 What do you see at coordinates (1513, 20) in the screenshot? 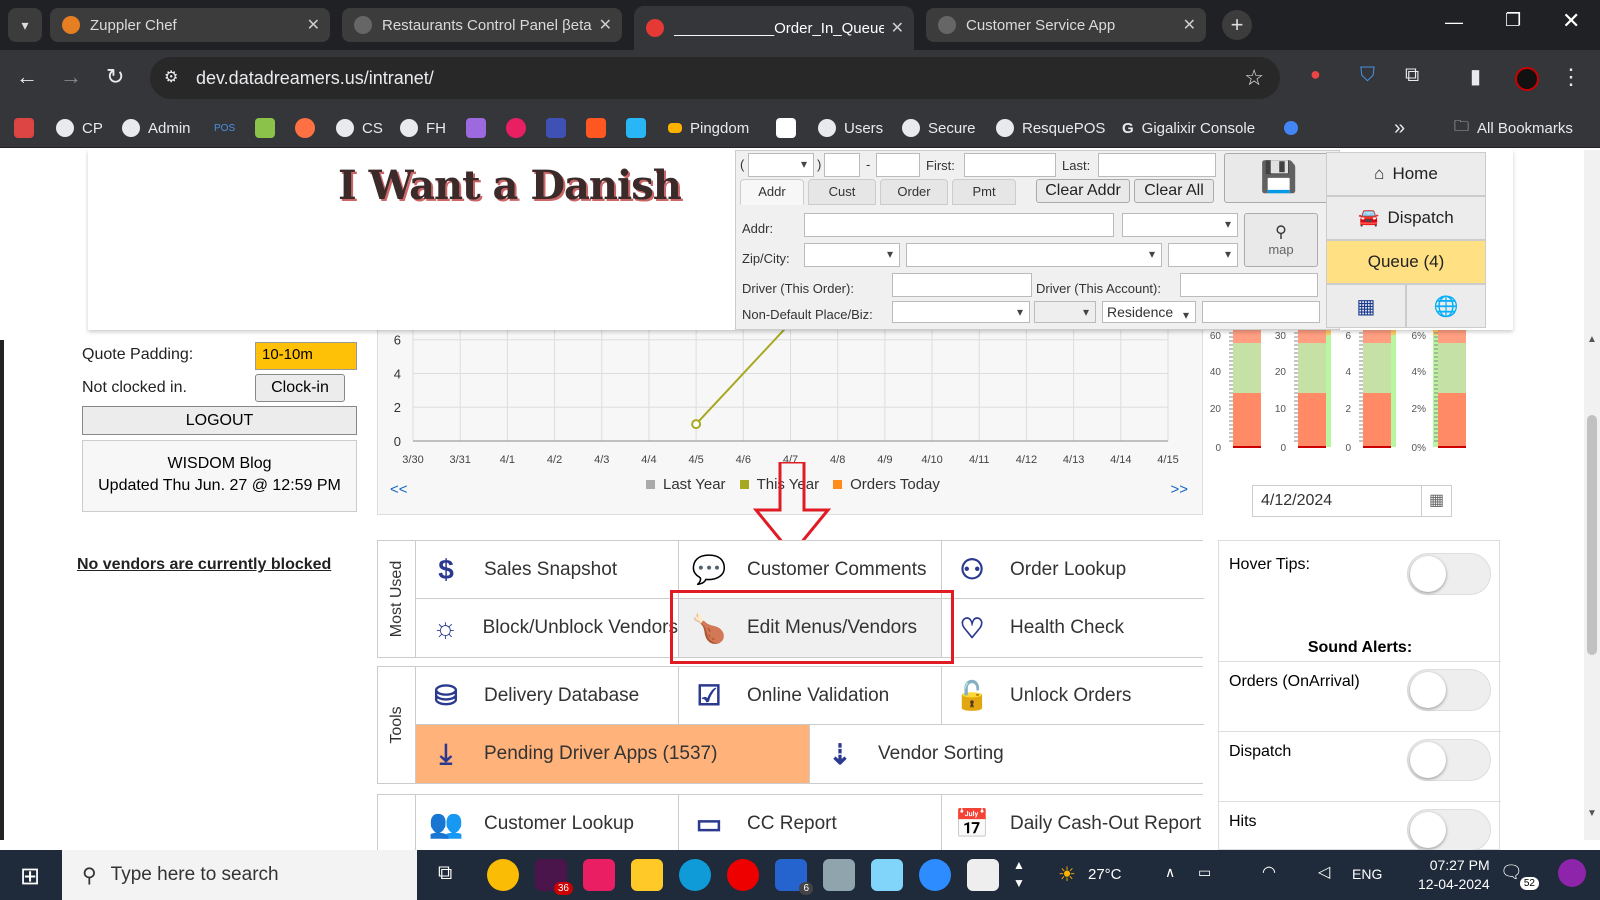
I see `restore-icon: ❐` at bounding box center [1513, 20].